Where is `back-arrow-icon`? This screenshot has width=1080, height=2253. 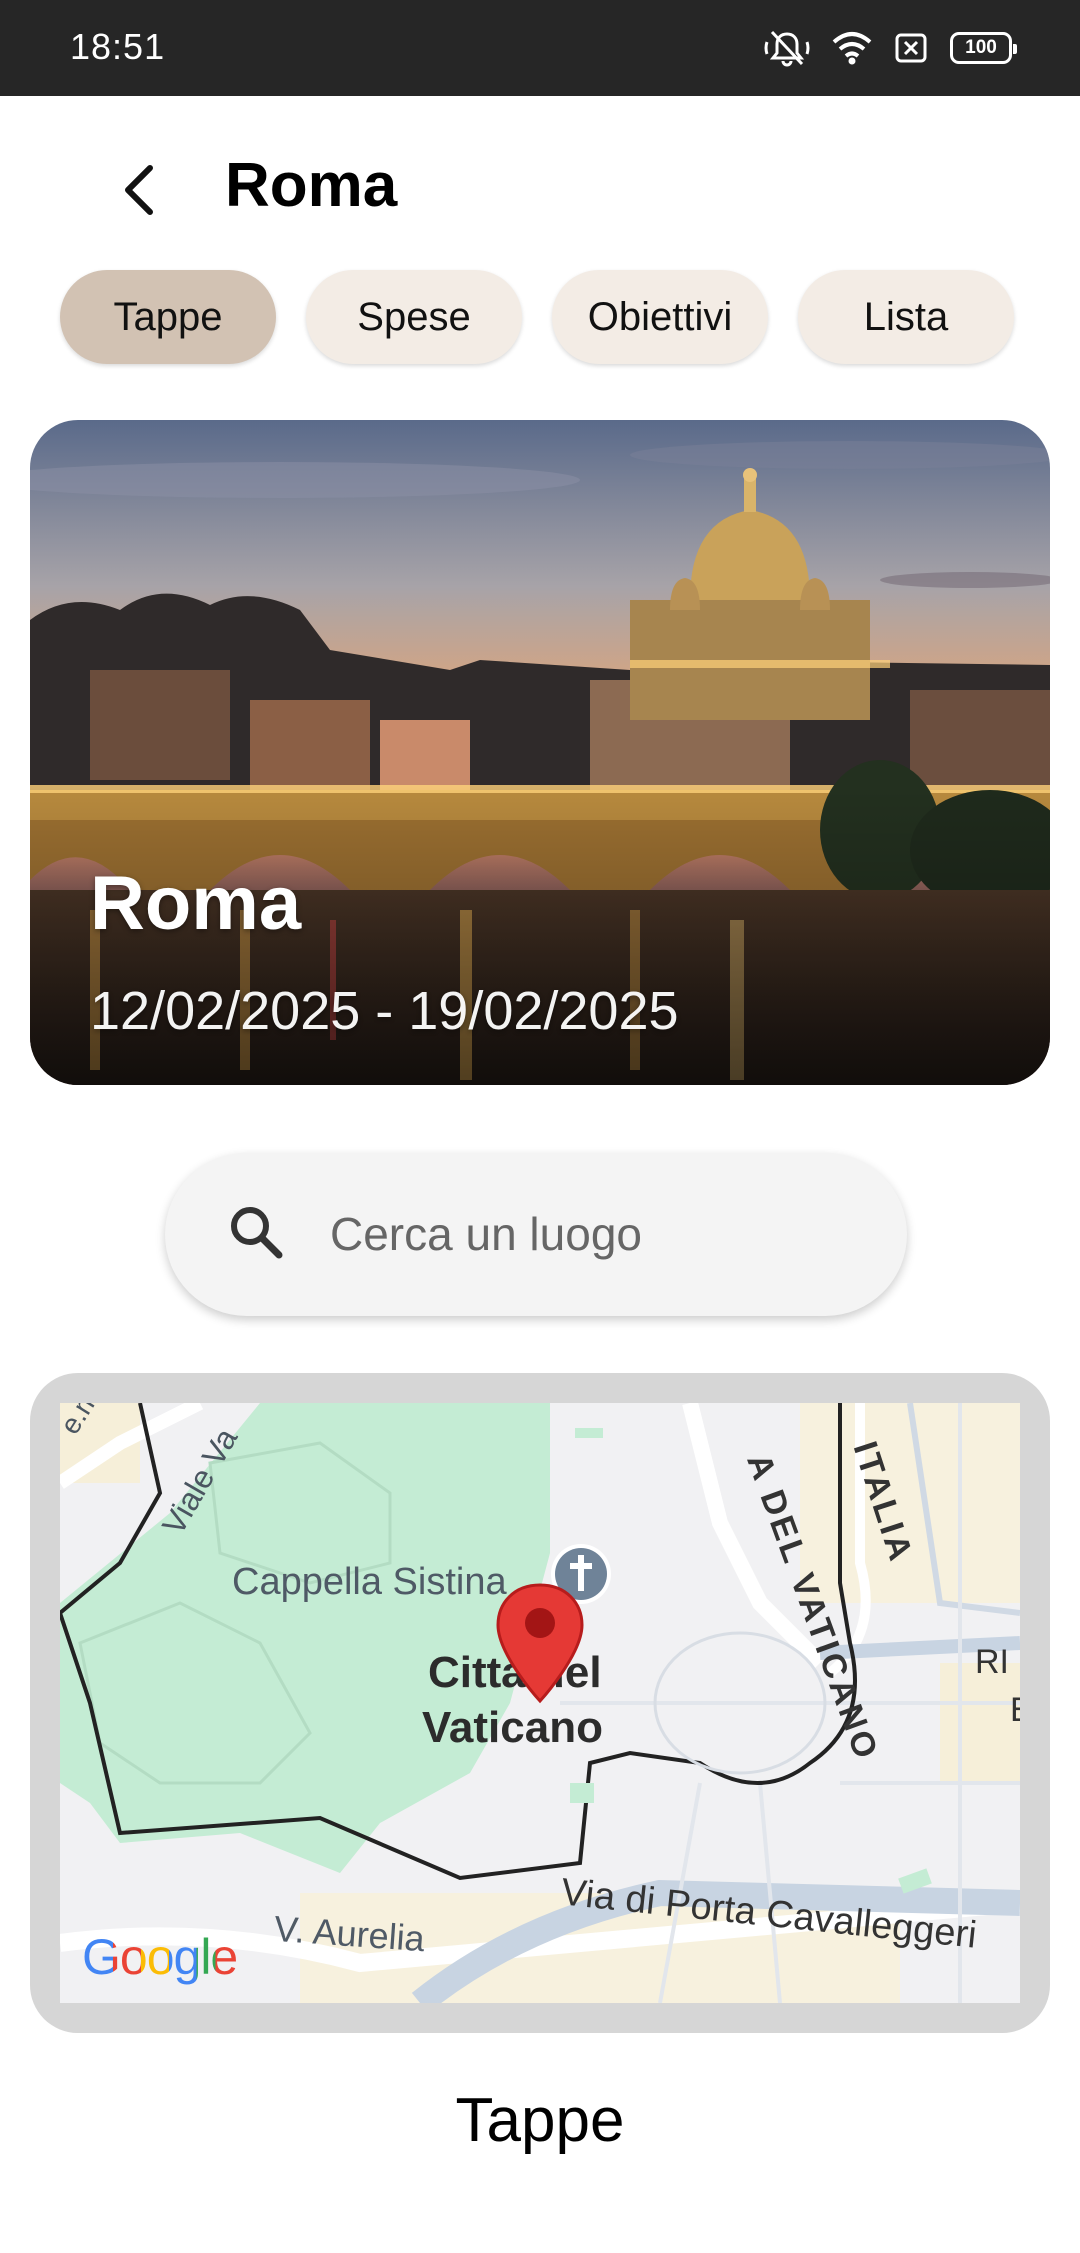 back-arrow-icon is located at coordinates (139, 190).